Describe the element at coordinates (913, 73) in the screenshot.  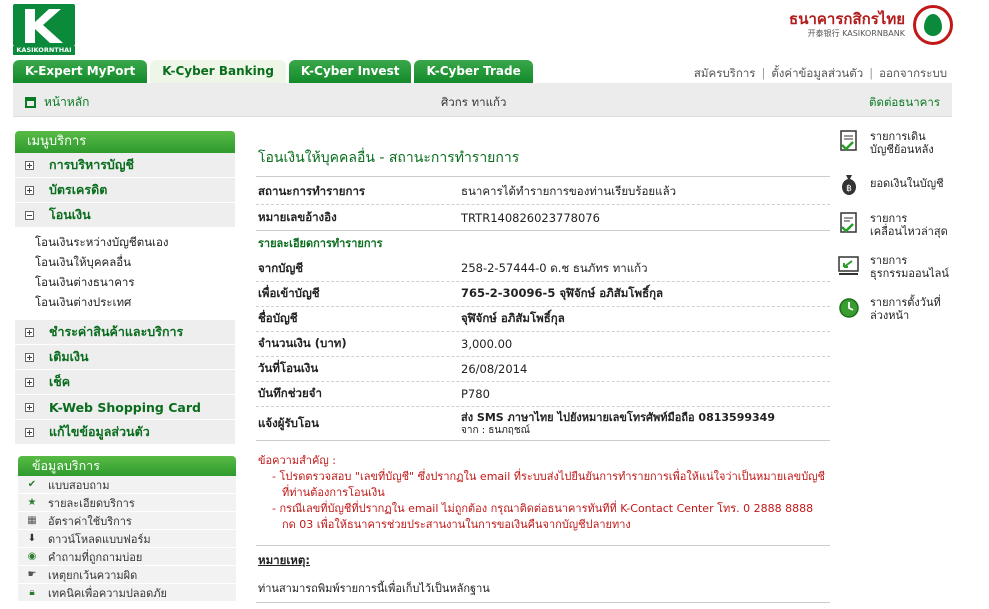
I see `logout-link: ออกจากระบบ` at that location.